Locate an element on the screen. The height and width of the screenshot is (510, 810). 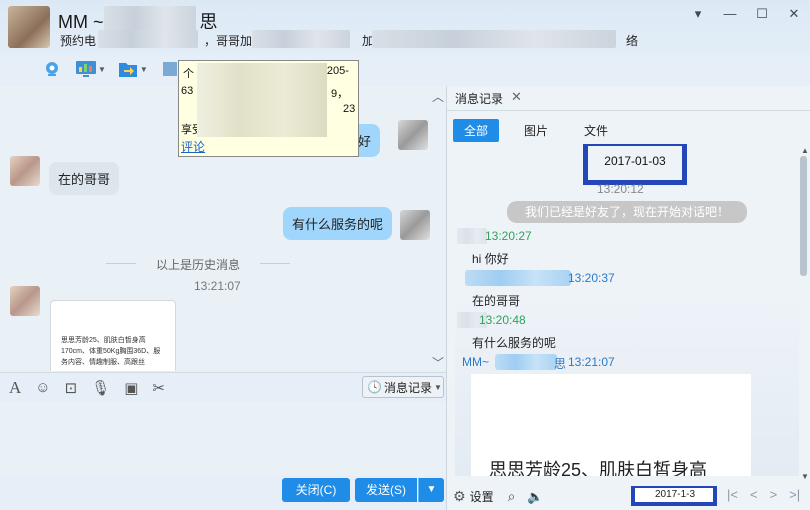
collapse-icon: ︿ is located at coordinates (438, 96).